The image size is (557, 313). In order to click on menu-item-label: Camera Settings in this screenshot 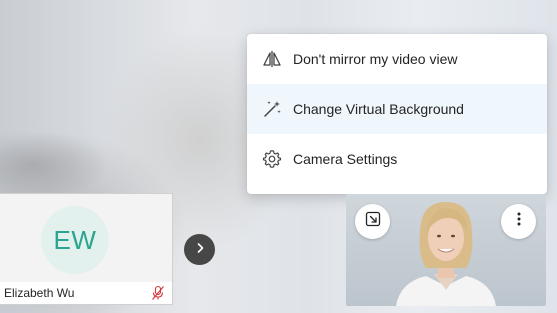, I will do `click(345, 159)`.